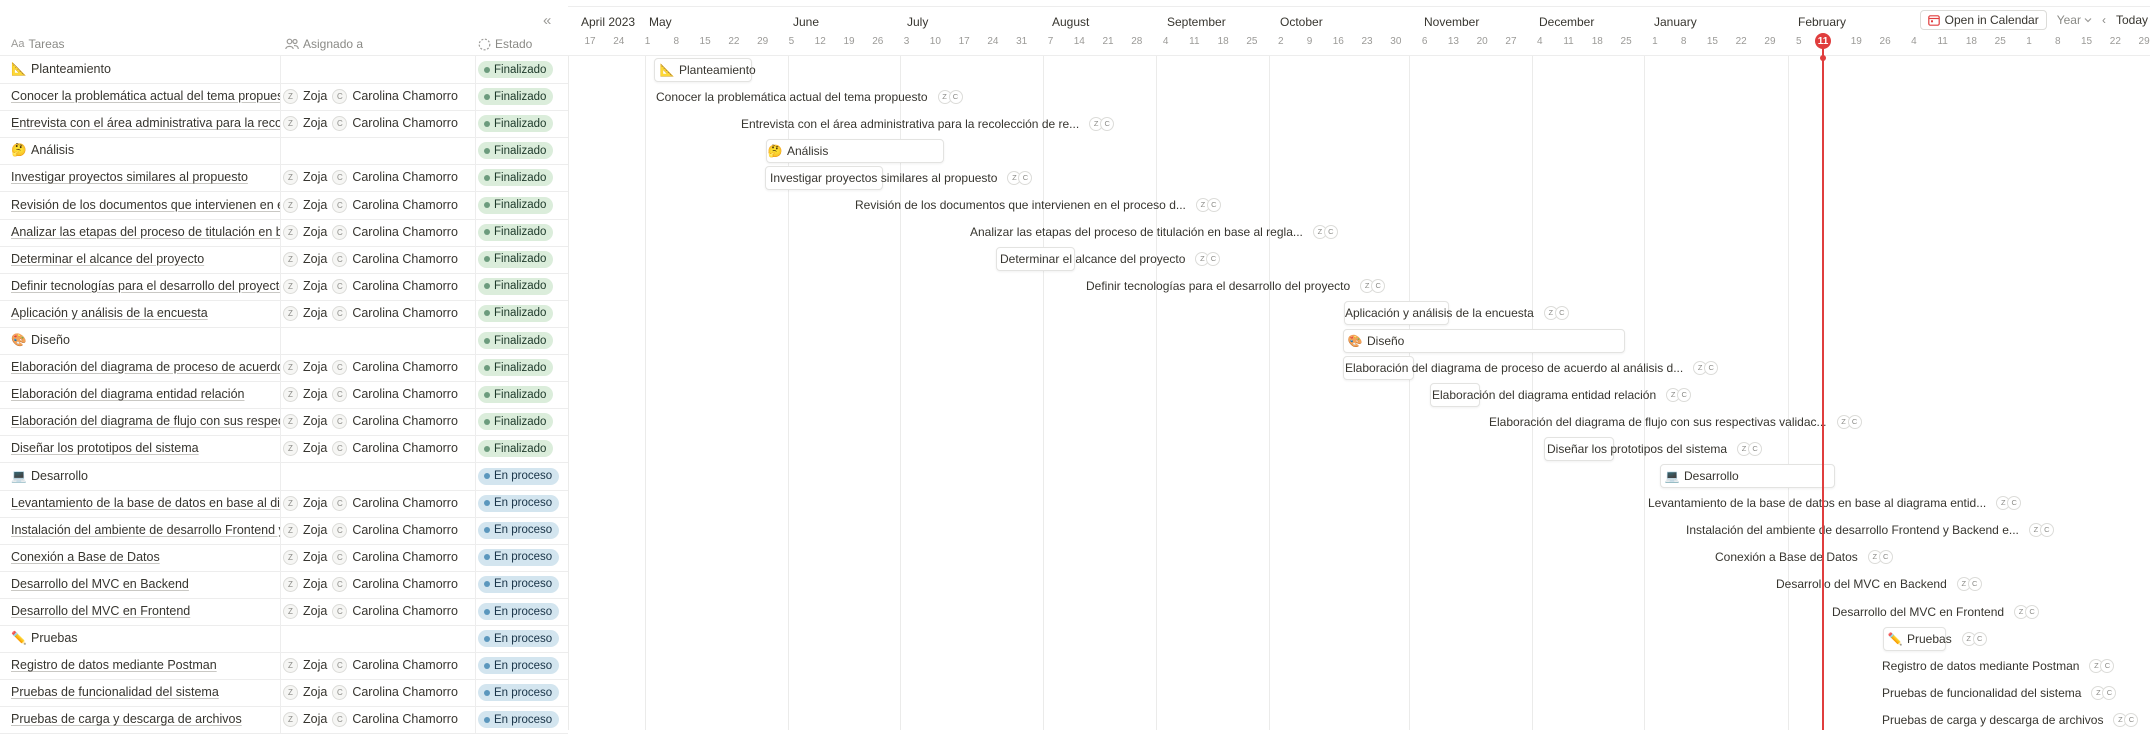  What do you see at coordinates (1937, 639) in the screenshot?
I see `timeline-item-label: ✏️ Pruebas Z C` at bounding box center [1937, 639].